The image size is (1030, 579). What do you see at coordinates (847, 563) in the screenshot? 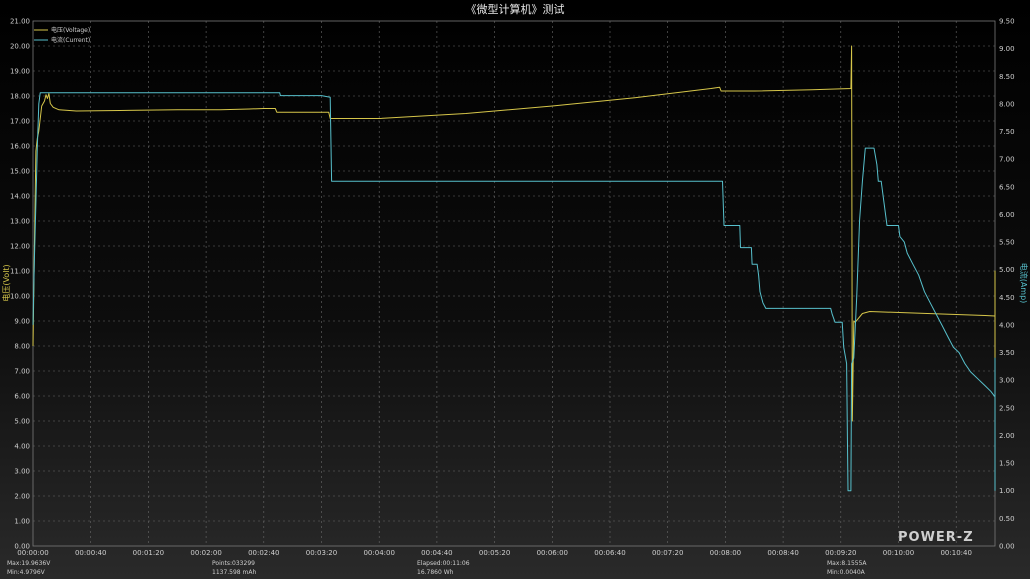
I see `stat-max-current: Max:8.1555A` at bounding box center [847, 563].